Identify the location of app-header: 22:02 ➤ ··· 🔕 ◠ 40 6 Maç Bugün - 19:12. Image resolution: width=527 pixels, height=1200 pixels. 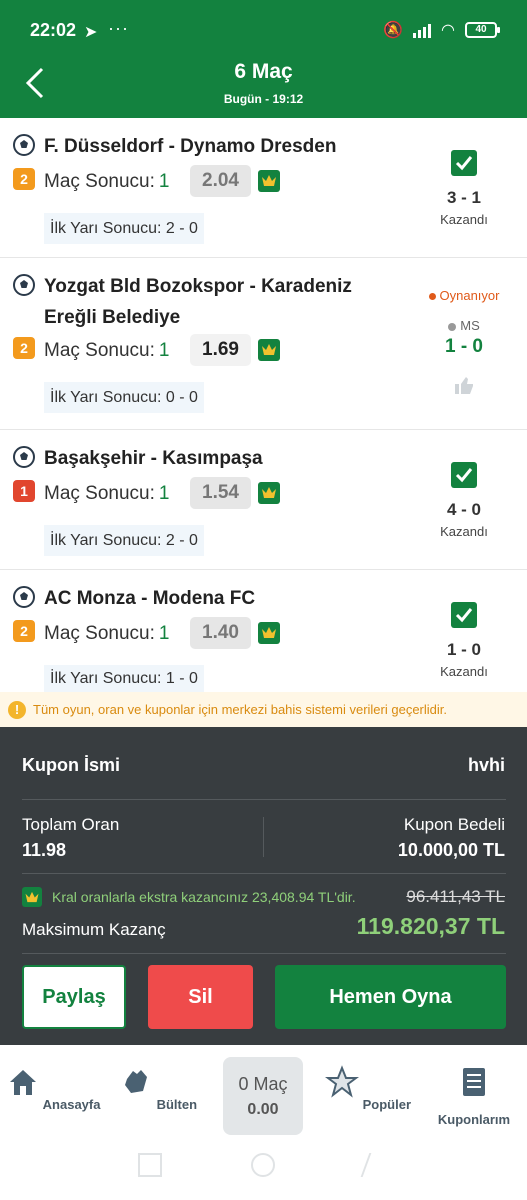
(263, 59).